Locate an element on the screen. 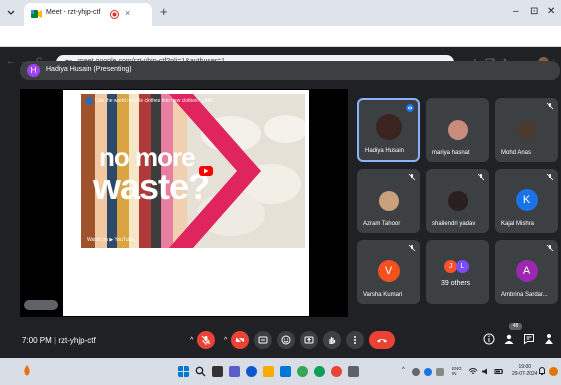 The height and width of the screenshot is (385, 561). participant-tile: shailendri yadav is located at coordinates (457, 201).